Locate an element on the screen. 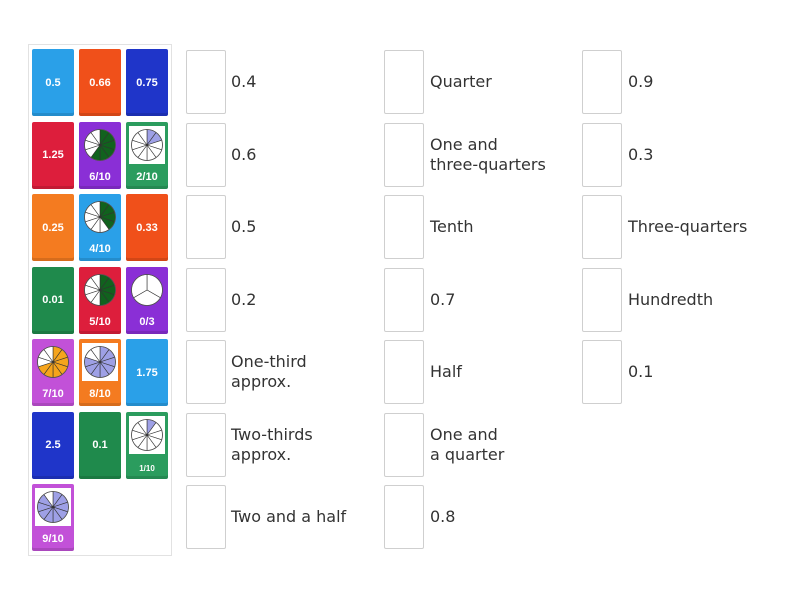 This screenshot has height=600, width=800. fraction-caption: 0/3 is located at coordinates (147, 321).